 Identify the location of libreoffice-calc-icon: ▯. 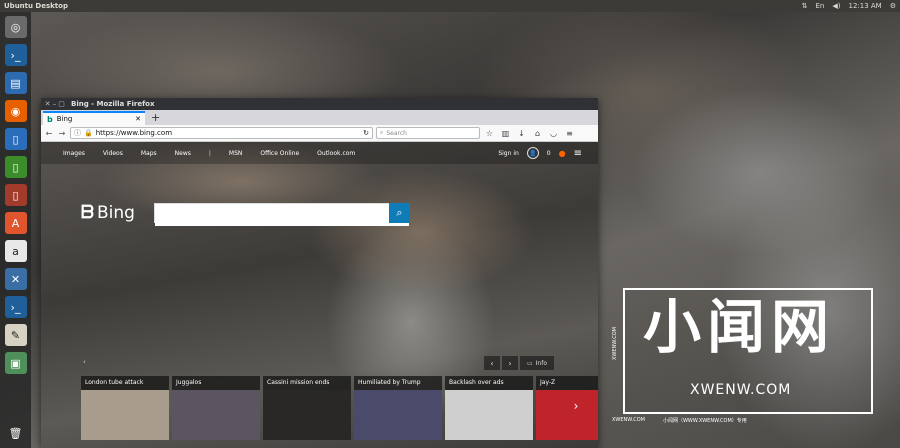
(15, 167).